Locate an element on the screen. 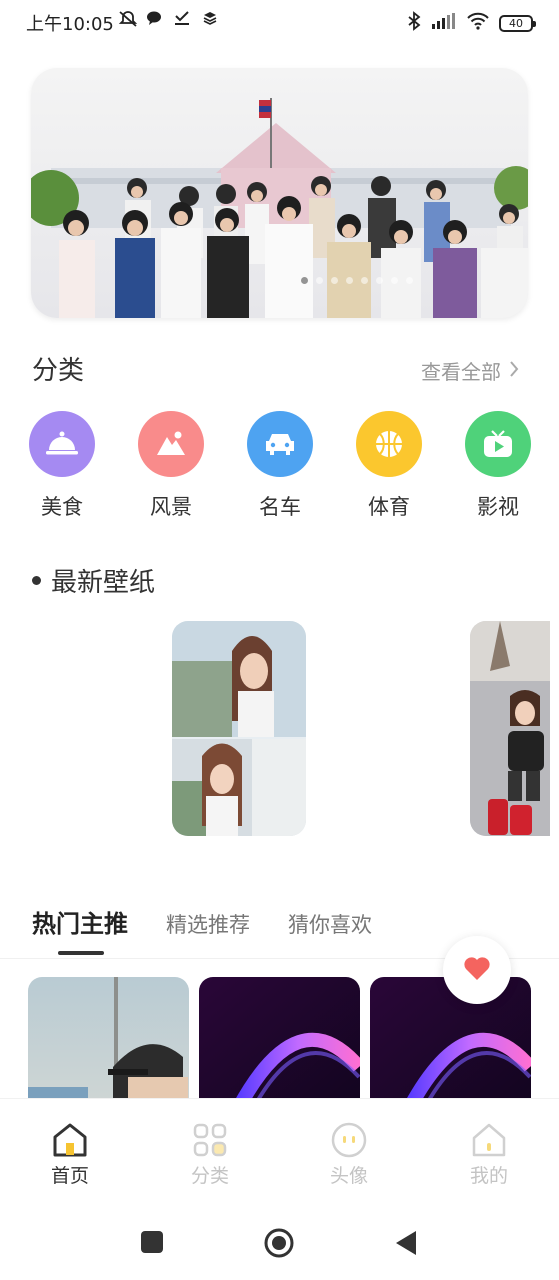 This screenshot has width=559, height=1280. car-icon is located at coordinates (280, 444).